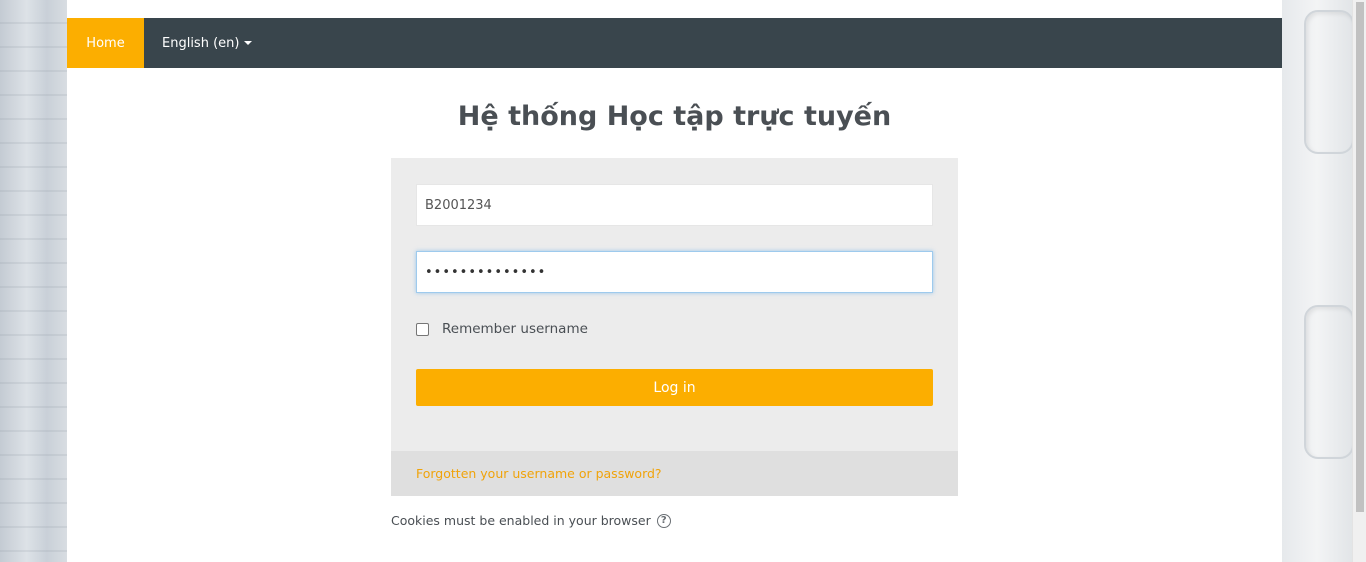 The image size is (1366, 562). What do you see at coordinates (105, 43) in the screenshot?
I see `nav-home-link: Home` at bounding box center [105, 43].